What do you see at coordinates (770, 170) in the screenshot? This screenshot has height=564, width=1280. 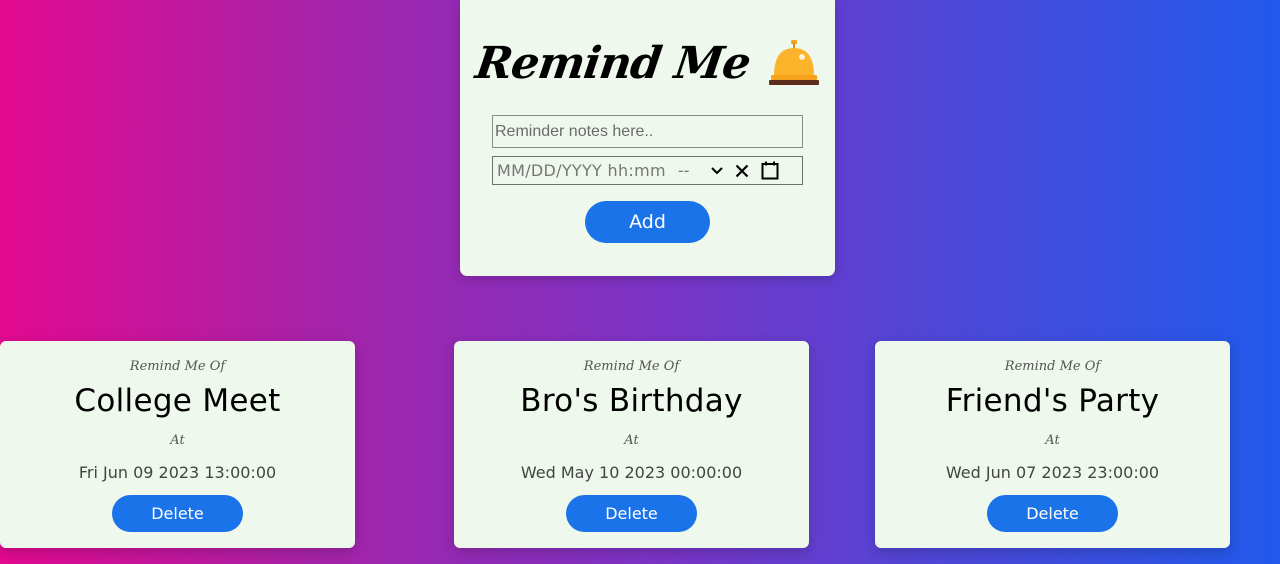 I see `calendar-icon` at bounding box center [770, 170].